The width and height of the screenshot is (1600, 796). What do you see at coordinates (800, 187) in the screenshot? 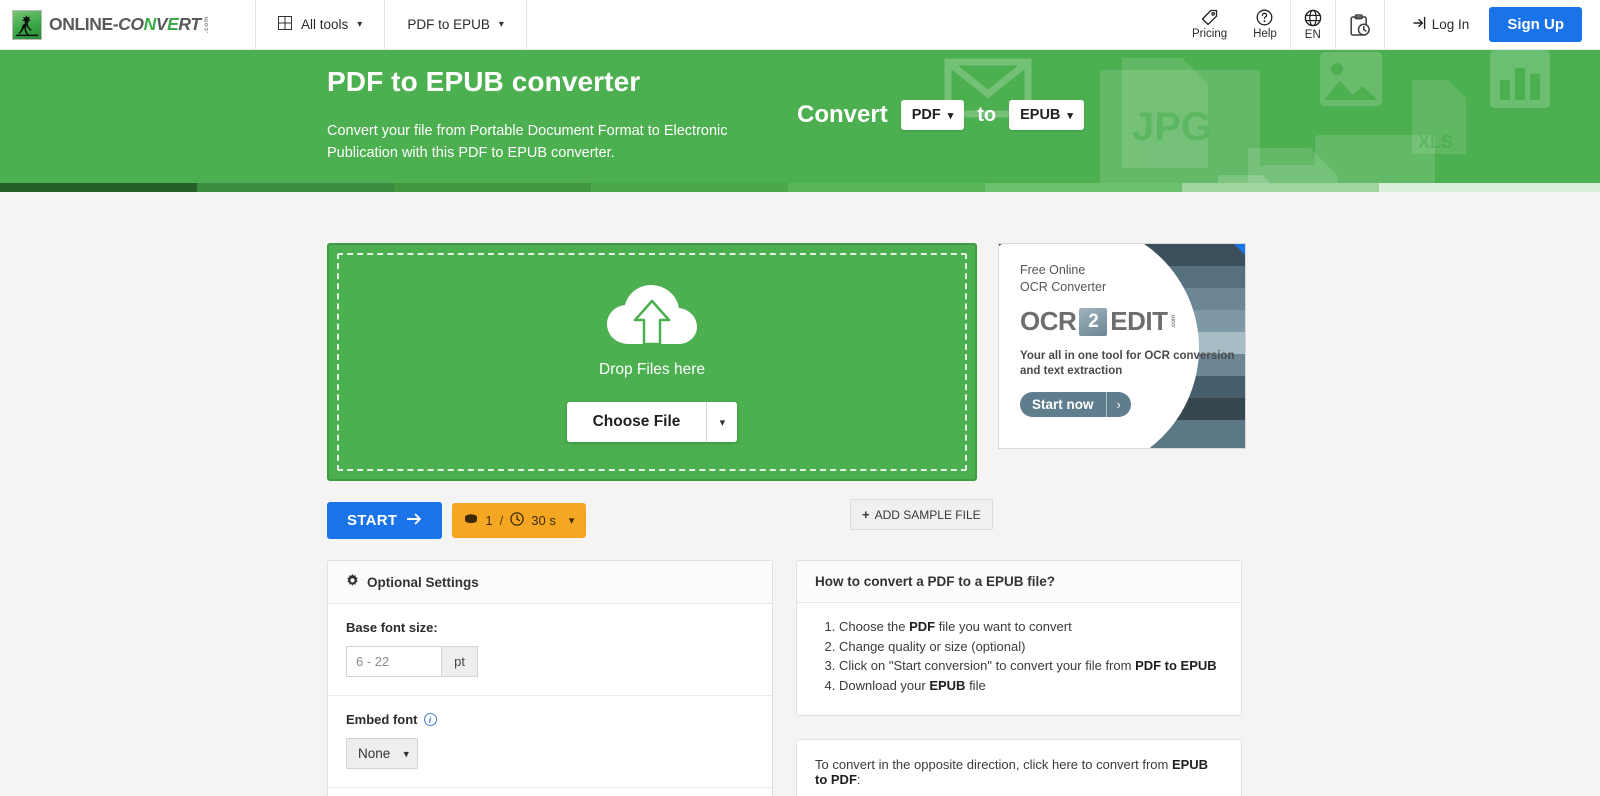
I see `hero-bottom-strip` at bounding box center [800, 187].